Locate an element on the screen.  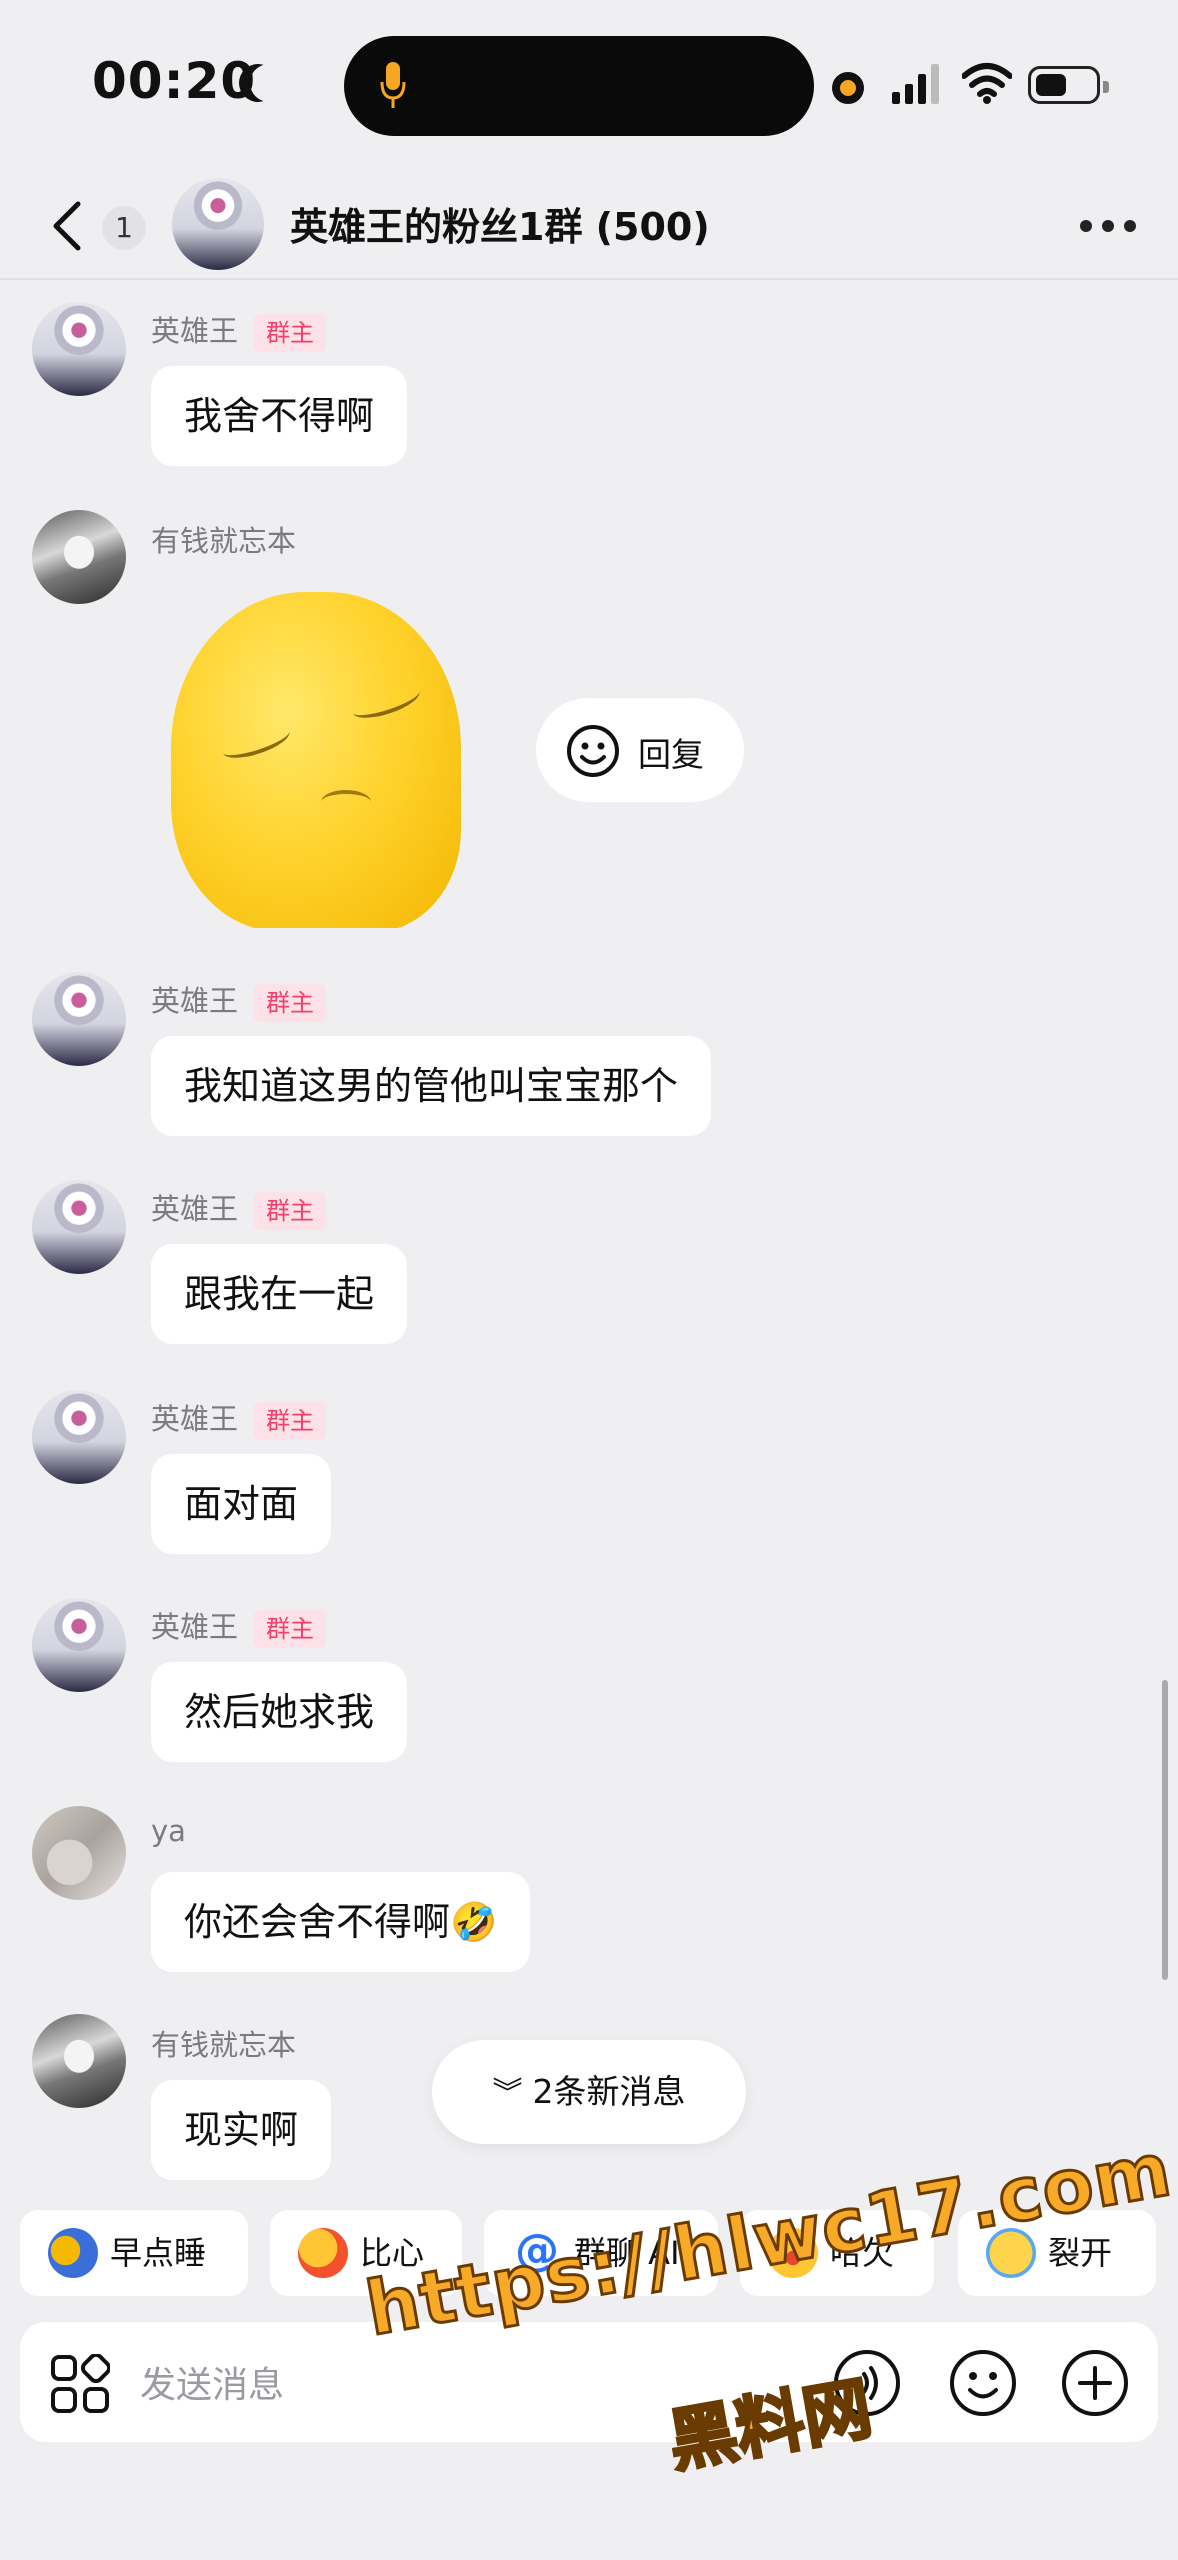
sticker-image is located at coordinates (327, 754).